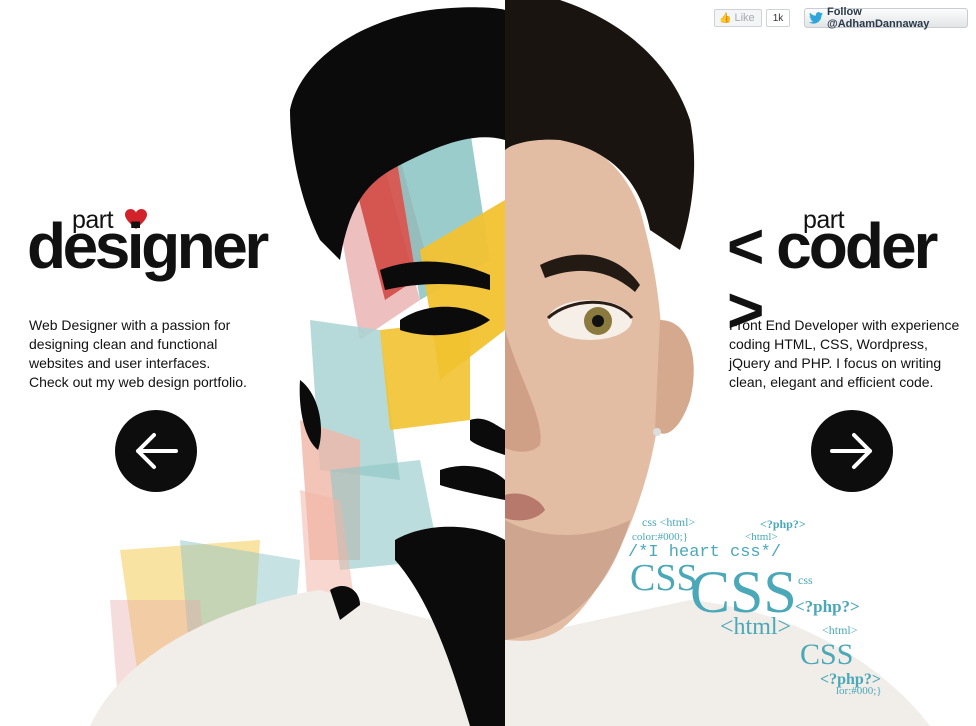 This screenshot has width=976, height=726. What do you see at coordinates (805, 580) in the screenshot?
I see `svg-text: css` at bounding box center [805, 580].